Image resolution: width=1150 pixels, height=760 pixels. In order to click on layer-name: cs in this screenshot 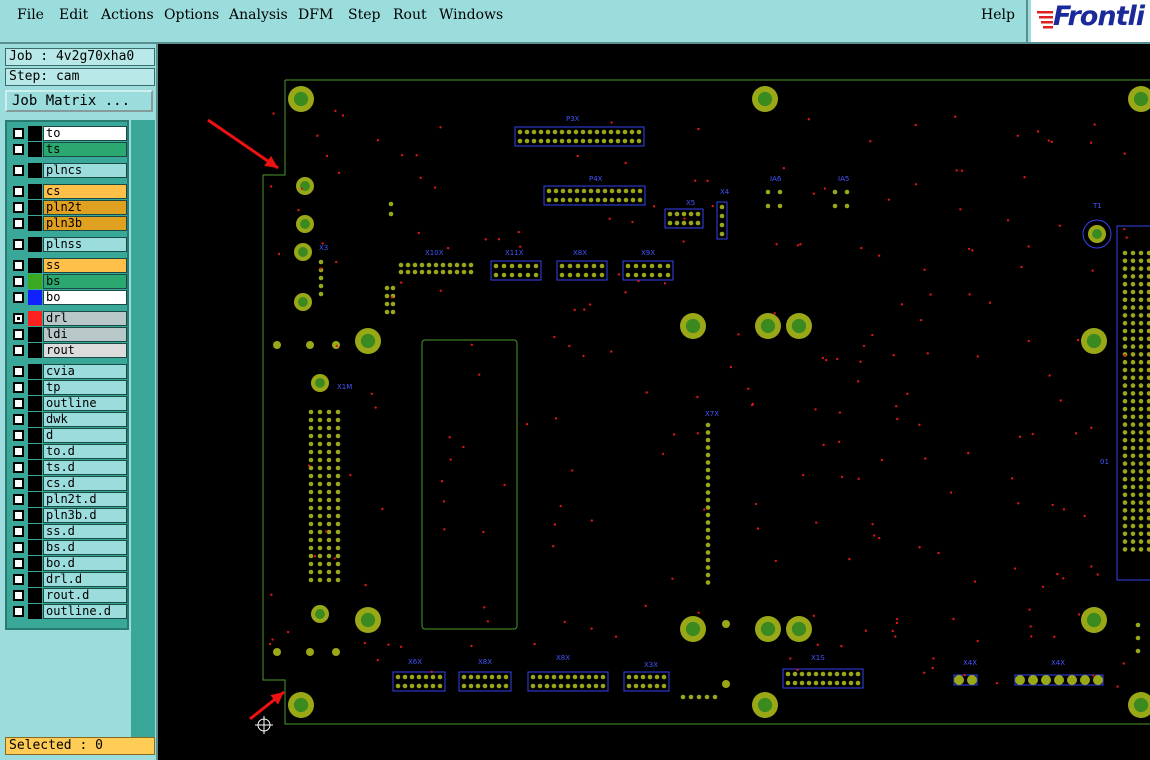, I will do `click(85, 191)`.